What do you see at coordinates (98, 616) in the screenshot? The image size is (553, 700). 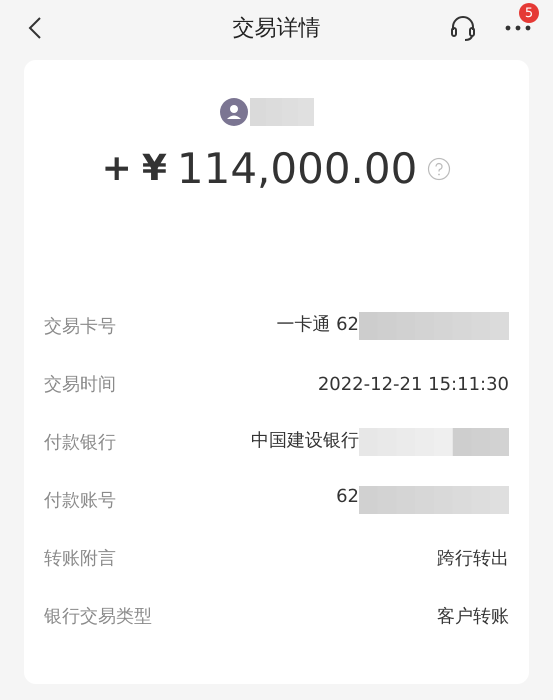 I see `detail-label: 银行交易类型` at bounding box center [98, 616].